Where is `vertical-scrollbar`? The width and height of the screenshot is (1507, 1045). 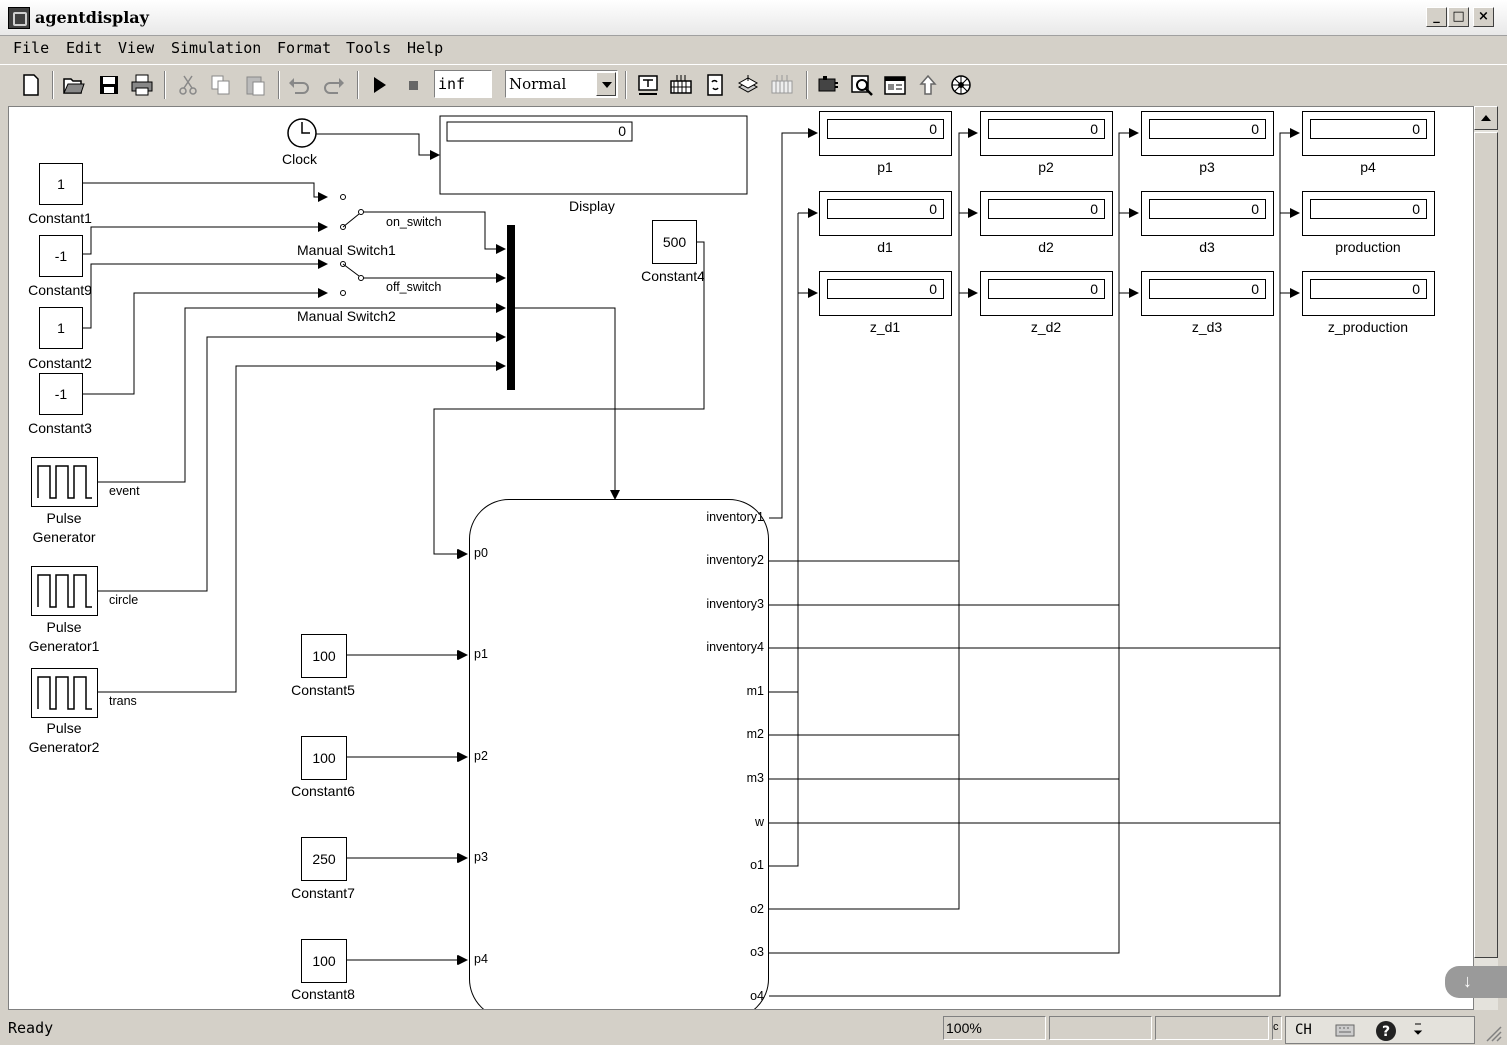
vertical-scrollbar is located at coordinates (1486, 558).